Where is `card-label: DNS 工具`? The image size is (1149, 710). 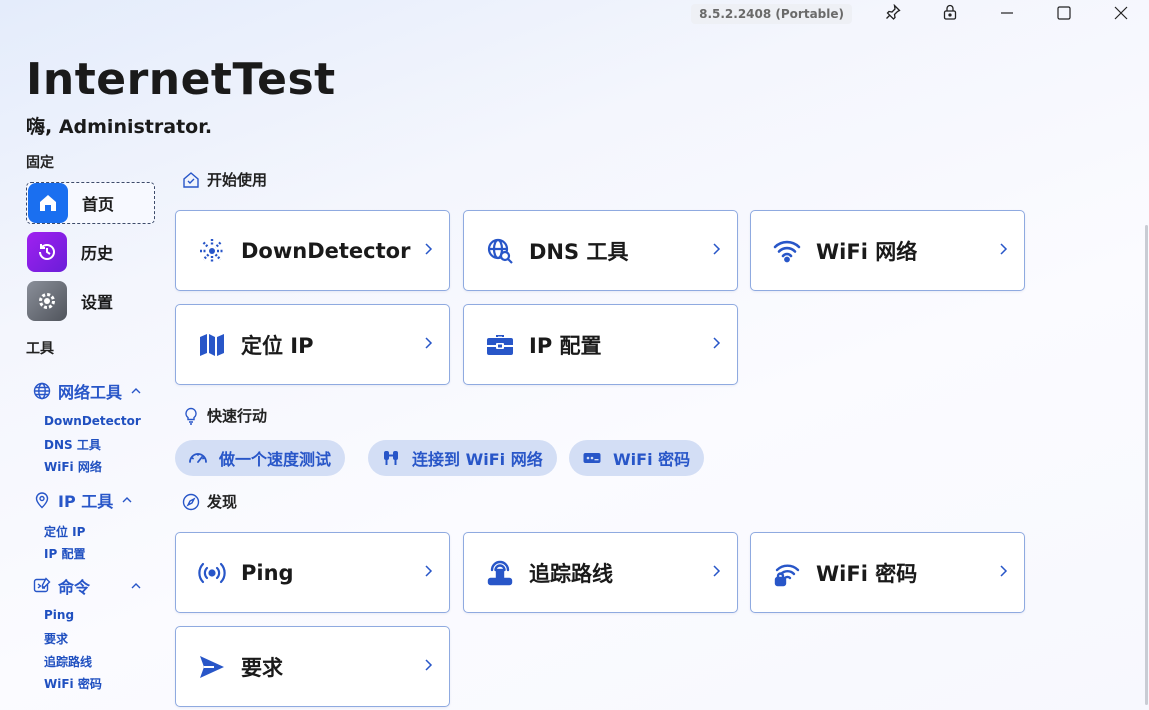
card-label: DNS 工具 is located at coordinates (579, 251).